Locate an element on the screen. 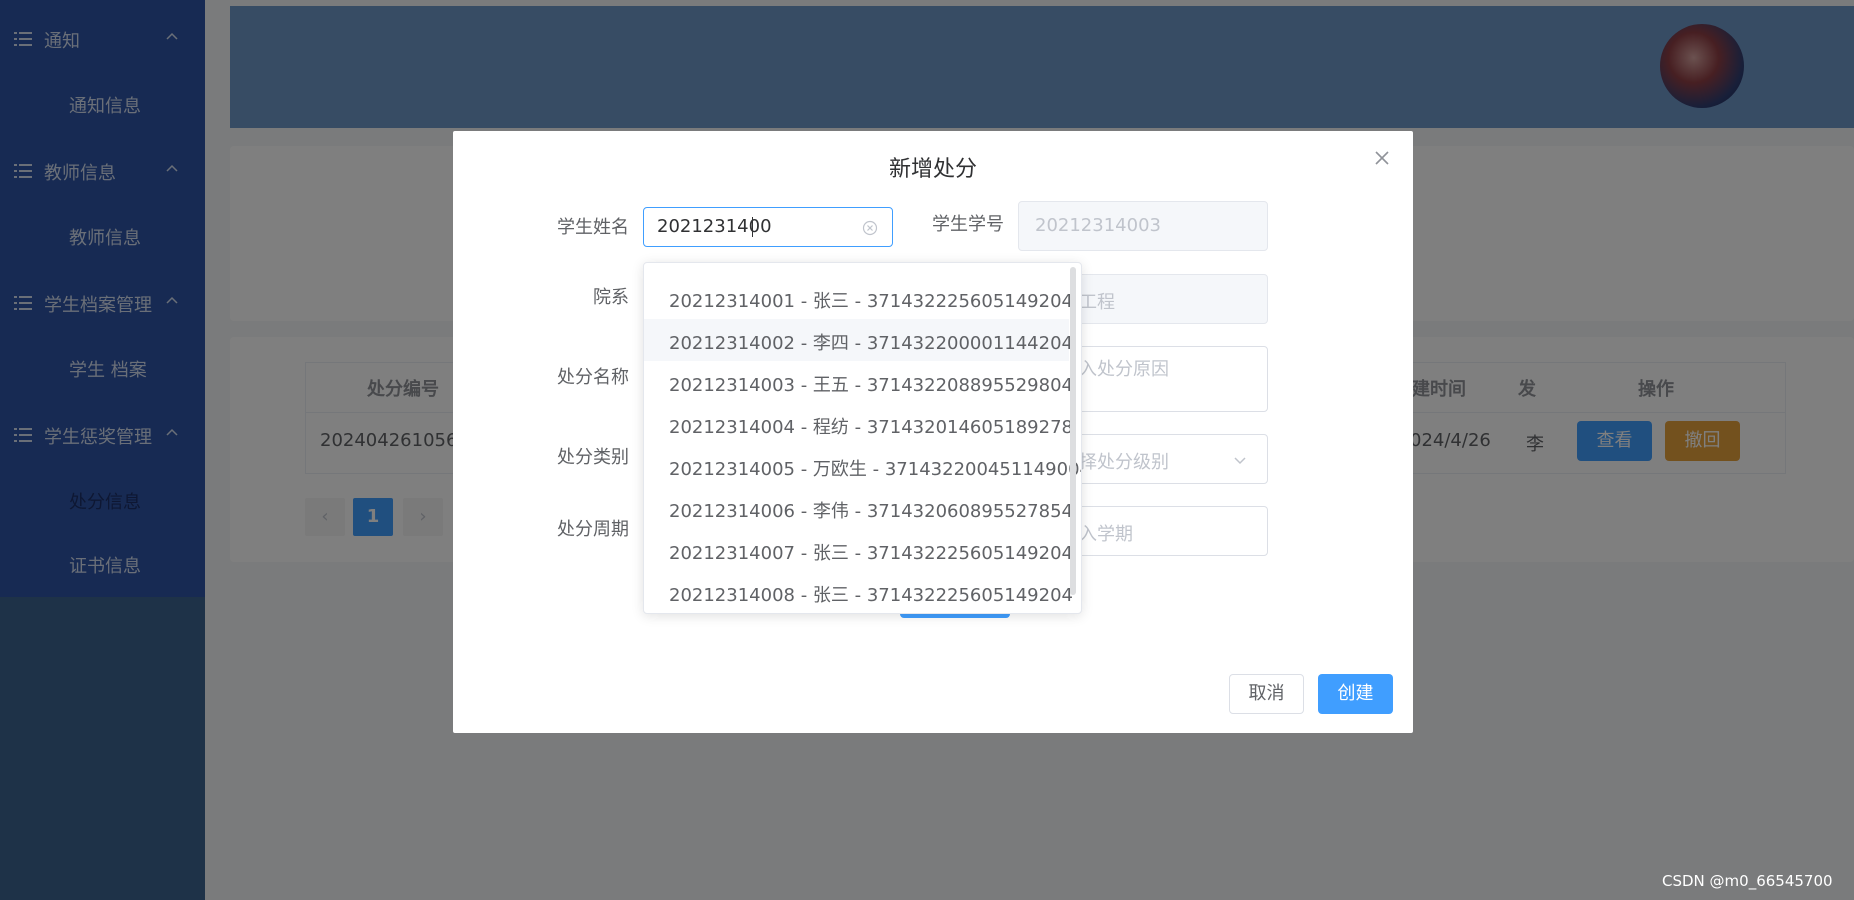  chevron-down-icon is located at coordinates (1240, 461).